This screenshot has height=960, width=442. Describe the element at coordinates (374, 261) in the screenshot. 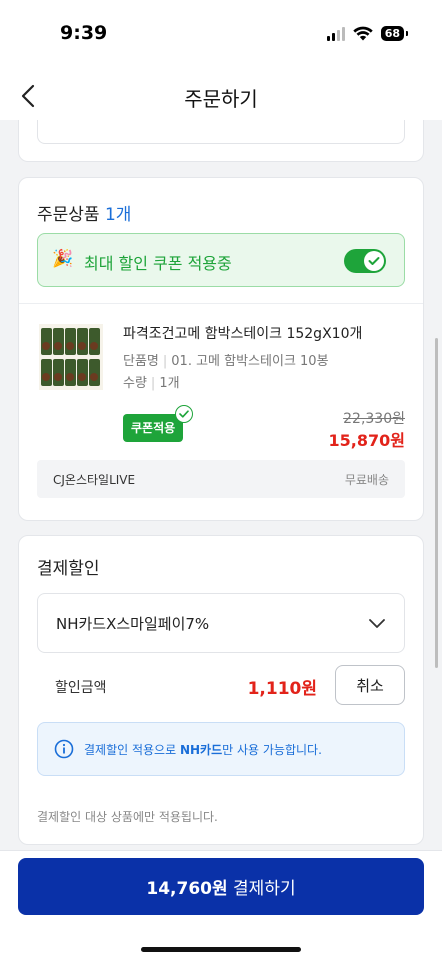

I see `toggle-check-icon` at that location.